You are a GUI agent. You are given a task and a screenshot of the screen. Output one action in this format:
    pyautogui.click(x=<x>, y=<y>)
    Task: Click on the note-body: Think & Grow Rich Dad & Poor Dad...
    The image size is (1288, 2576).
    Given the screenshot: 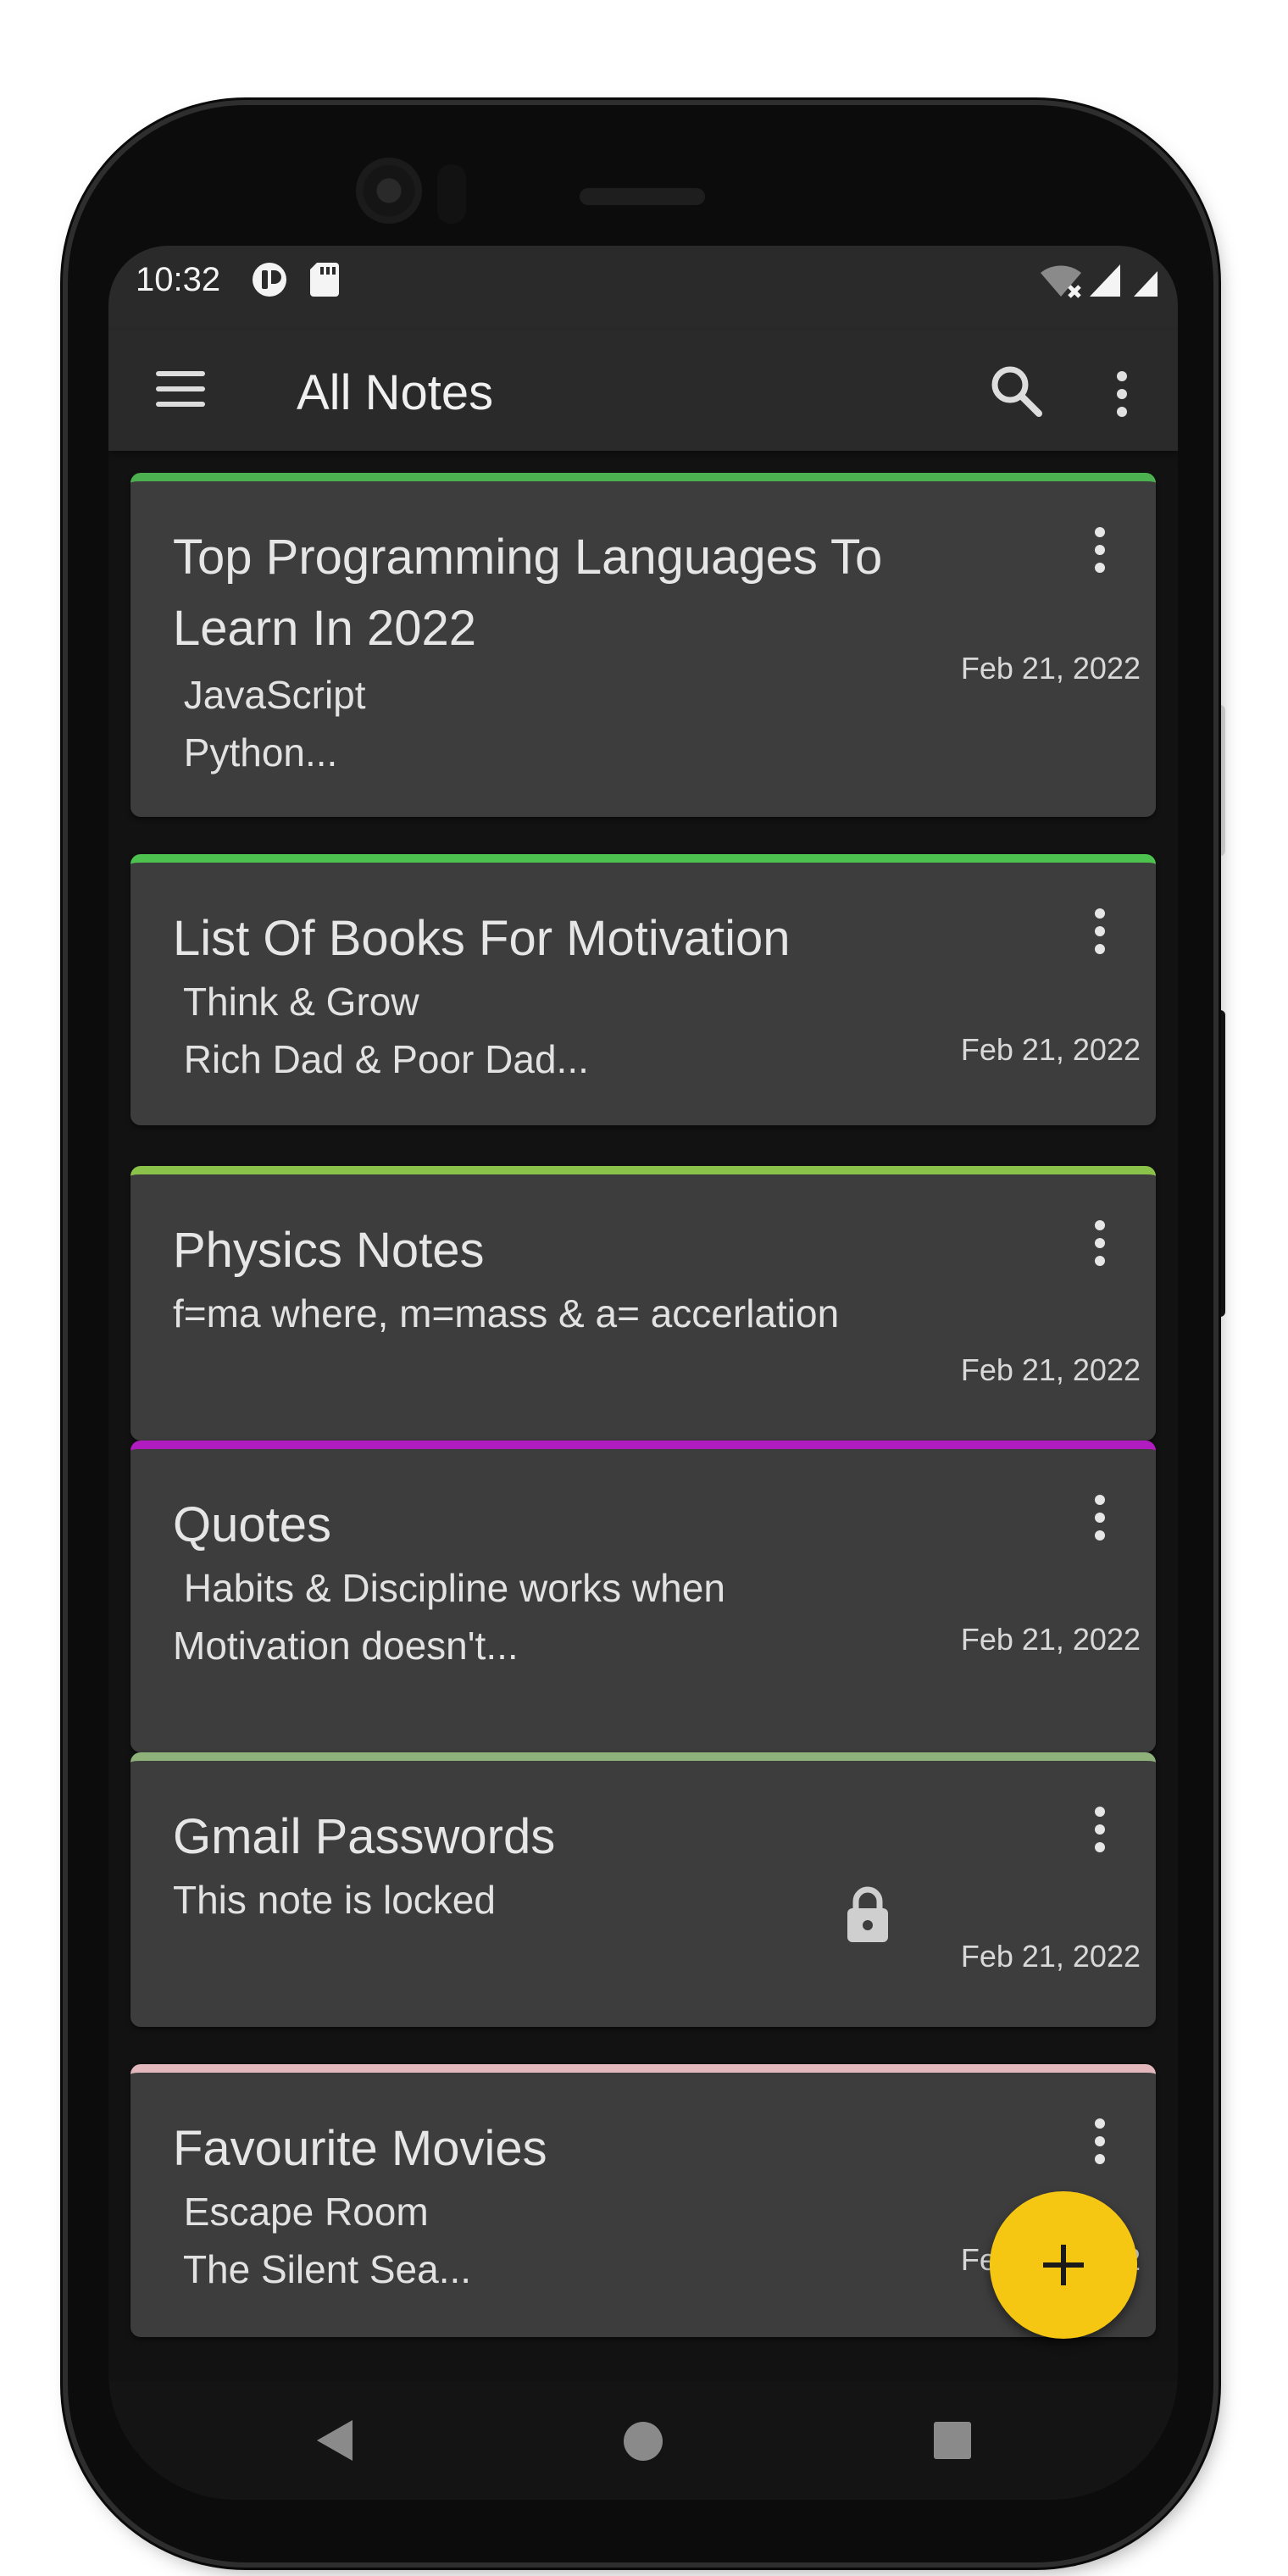 What is the action you would take?
    pyautogui.click(x=385, y=1030)
    